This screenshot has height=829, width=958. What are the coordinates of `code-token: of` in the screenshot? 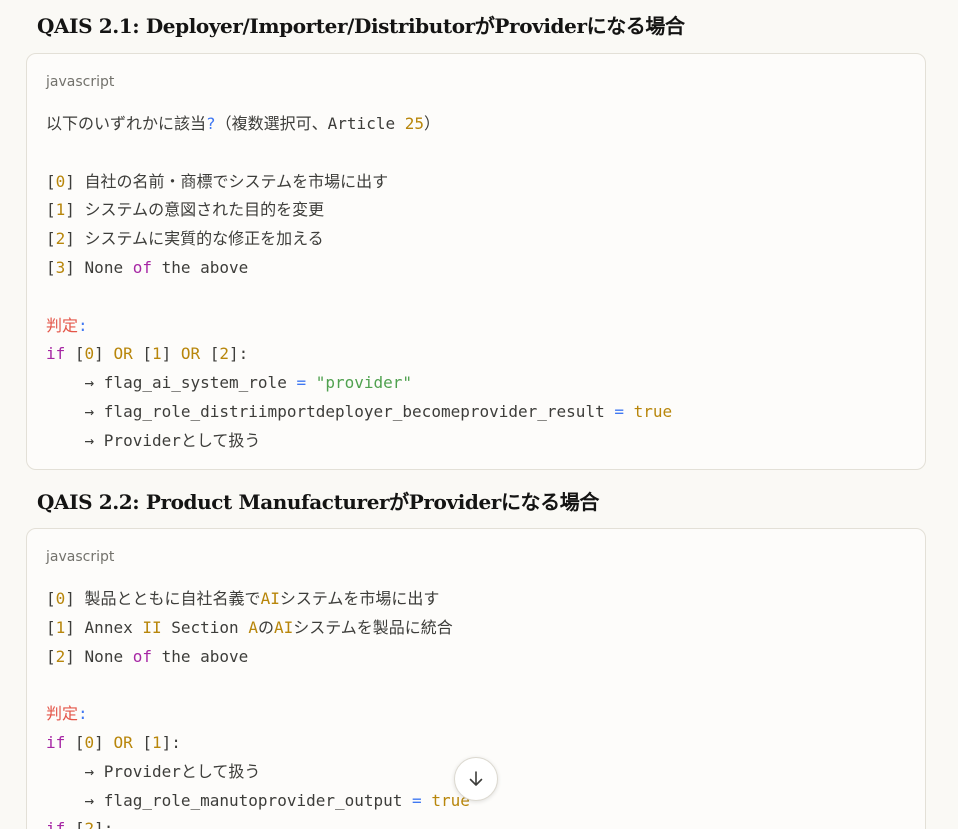 It's located at (142, 656).